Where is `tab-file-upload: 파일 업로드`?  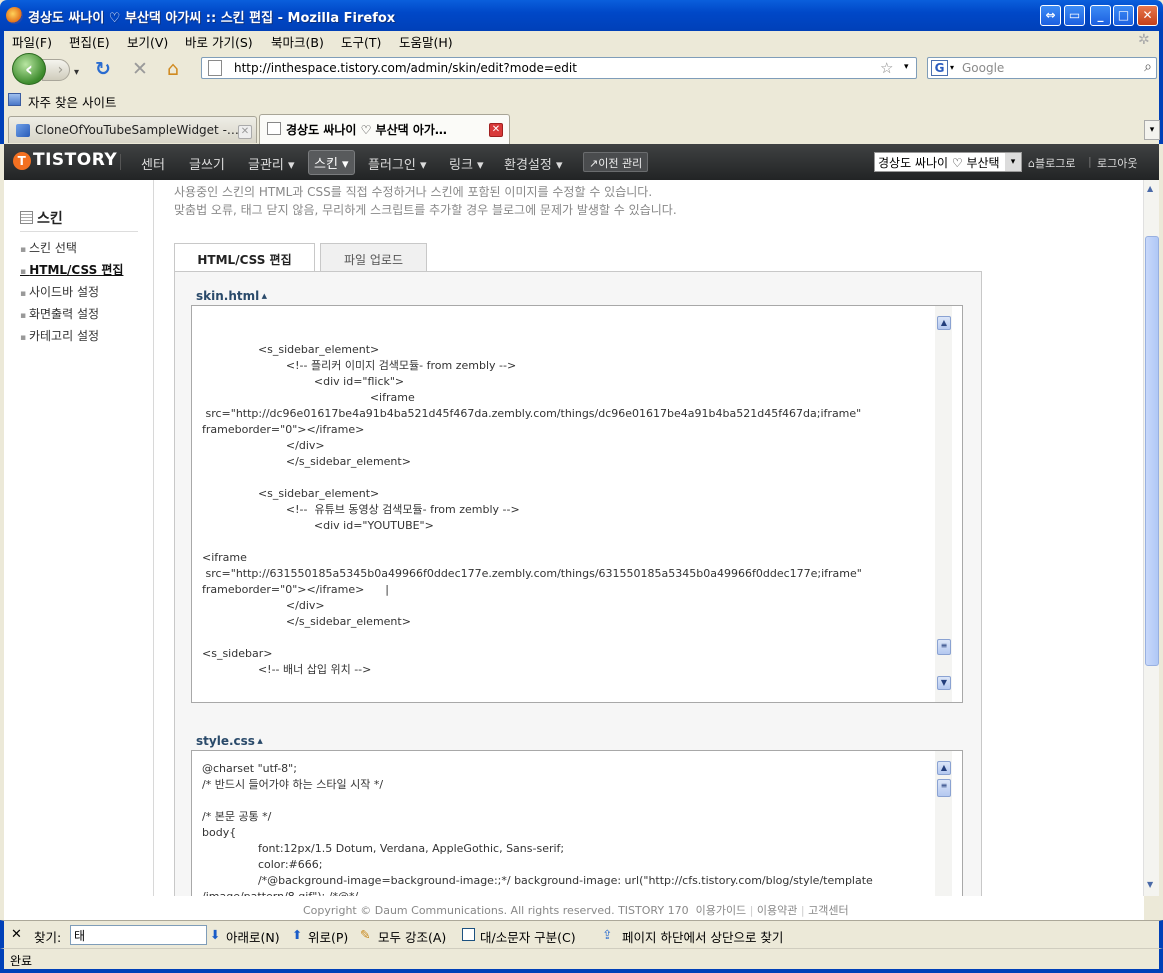
tab-file-upload: 파일 업로드 is located at coordinates (373, 257).